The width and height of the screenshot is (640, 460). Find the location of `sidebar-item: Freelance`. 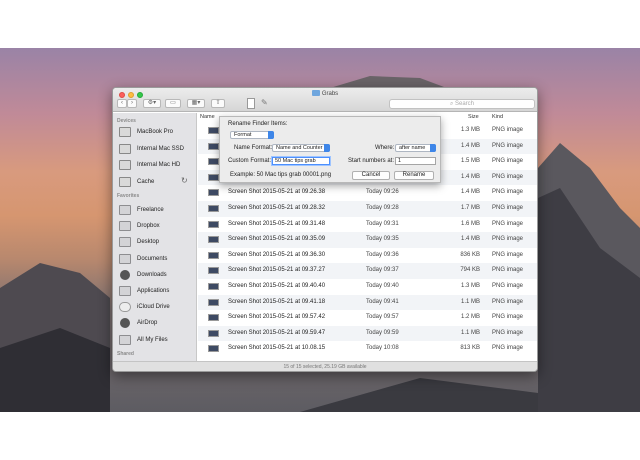

sidebar-item: Freelance is located at coordinates (157, 210).